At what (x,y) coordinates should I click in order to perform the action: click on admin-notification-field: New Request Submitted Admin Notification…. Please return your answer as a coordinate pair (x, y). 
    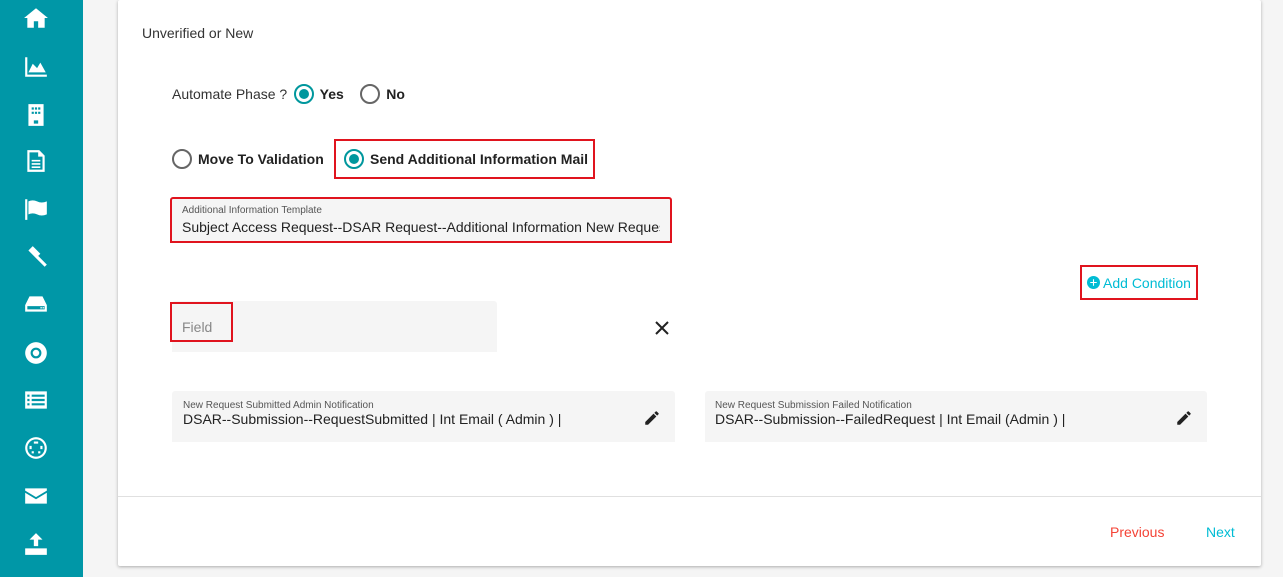
    Looking at the image, I should click on (423, 416).